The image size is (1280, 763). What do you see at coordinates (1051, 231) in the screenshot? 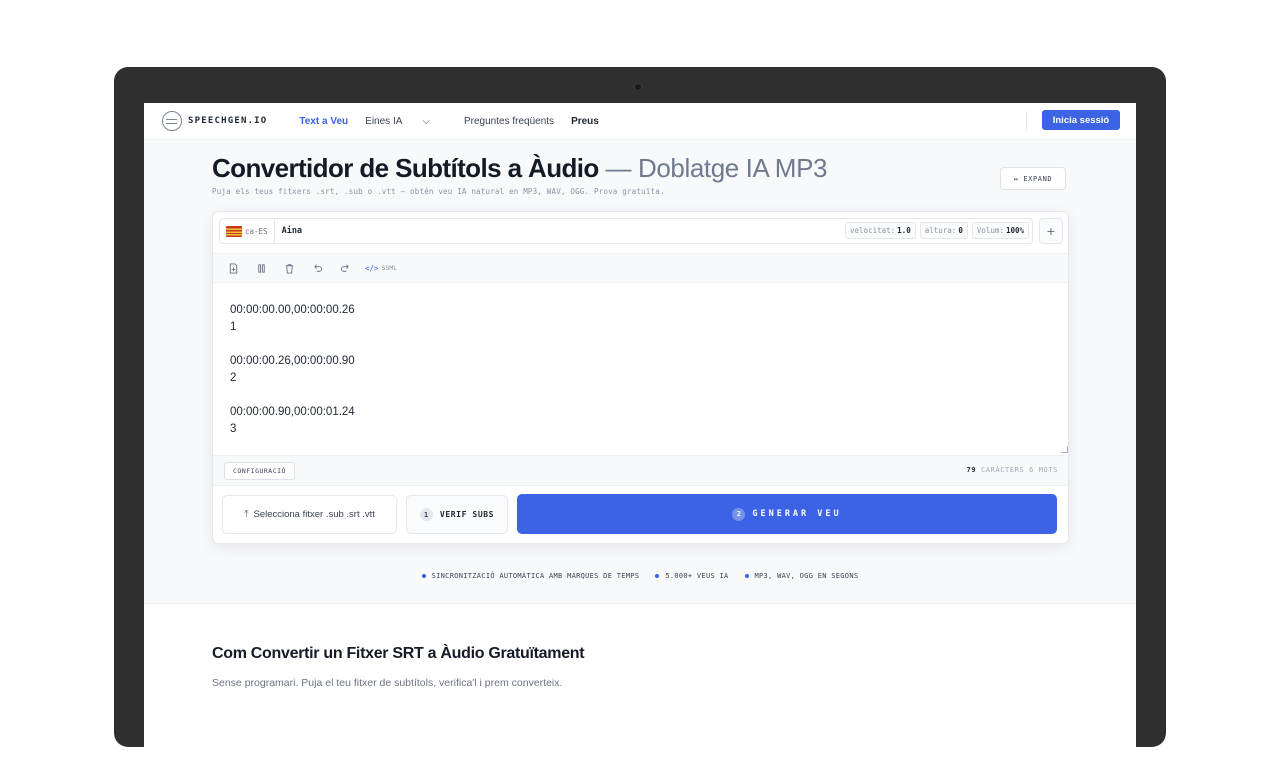
I see `add-voice-button: +` at bounding box center [1051, 231].